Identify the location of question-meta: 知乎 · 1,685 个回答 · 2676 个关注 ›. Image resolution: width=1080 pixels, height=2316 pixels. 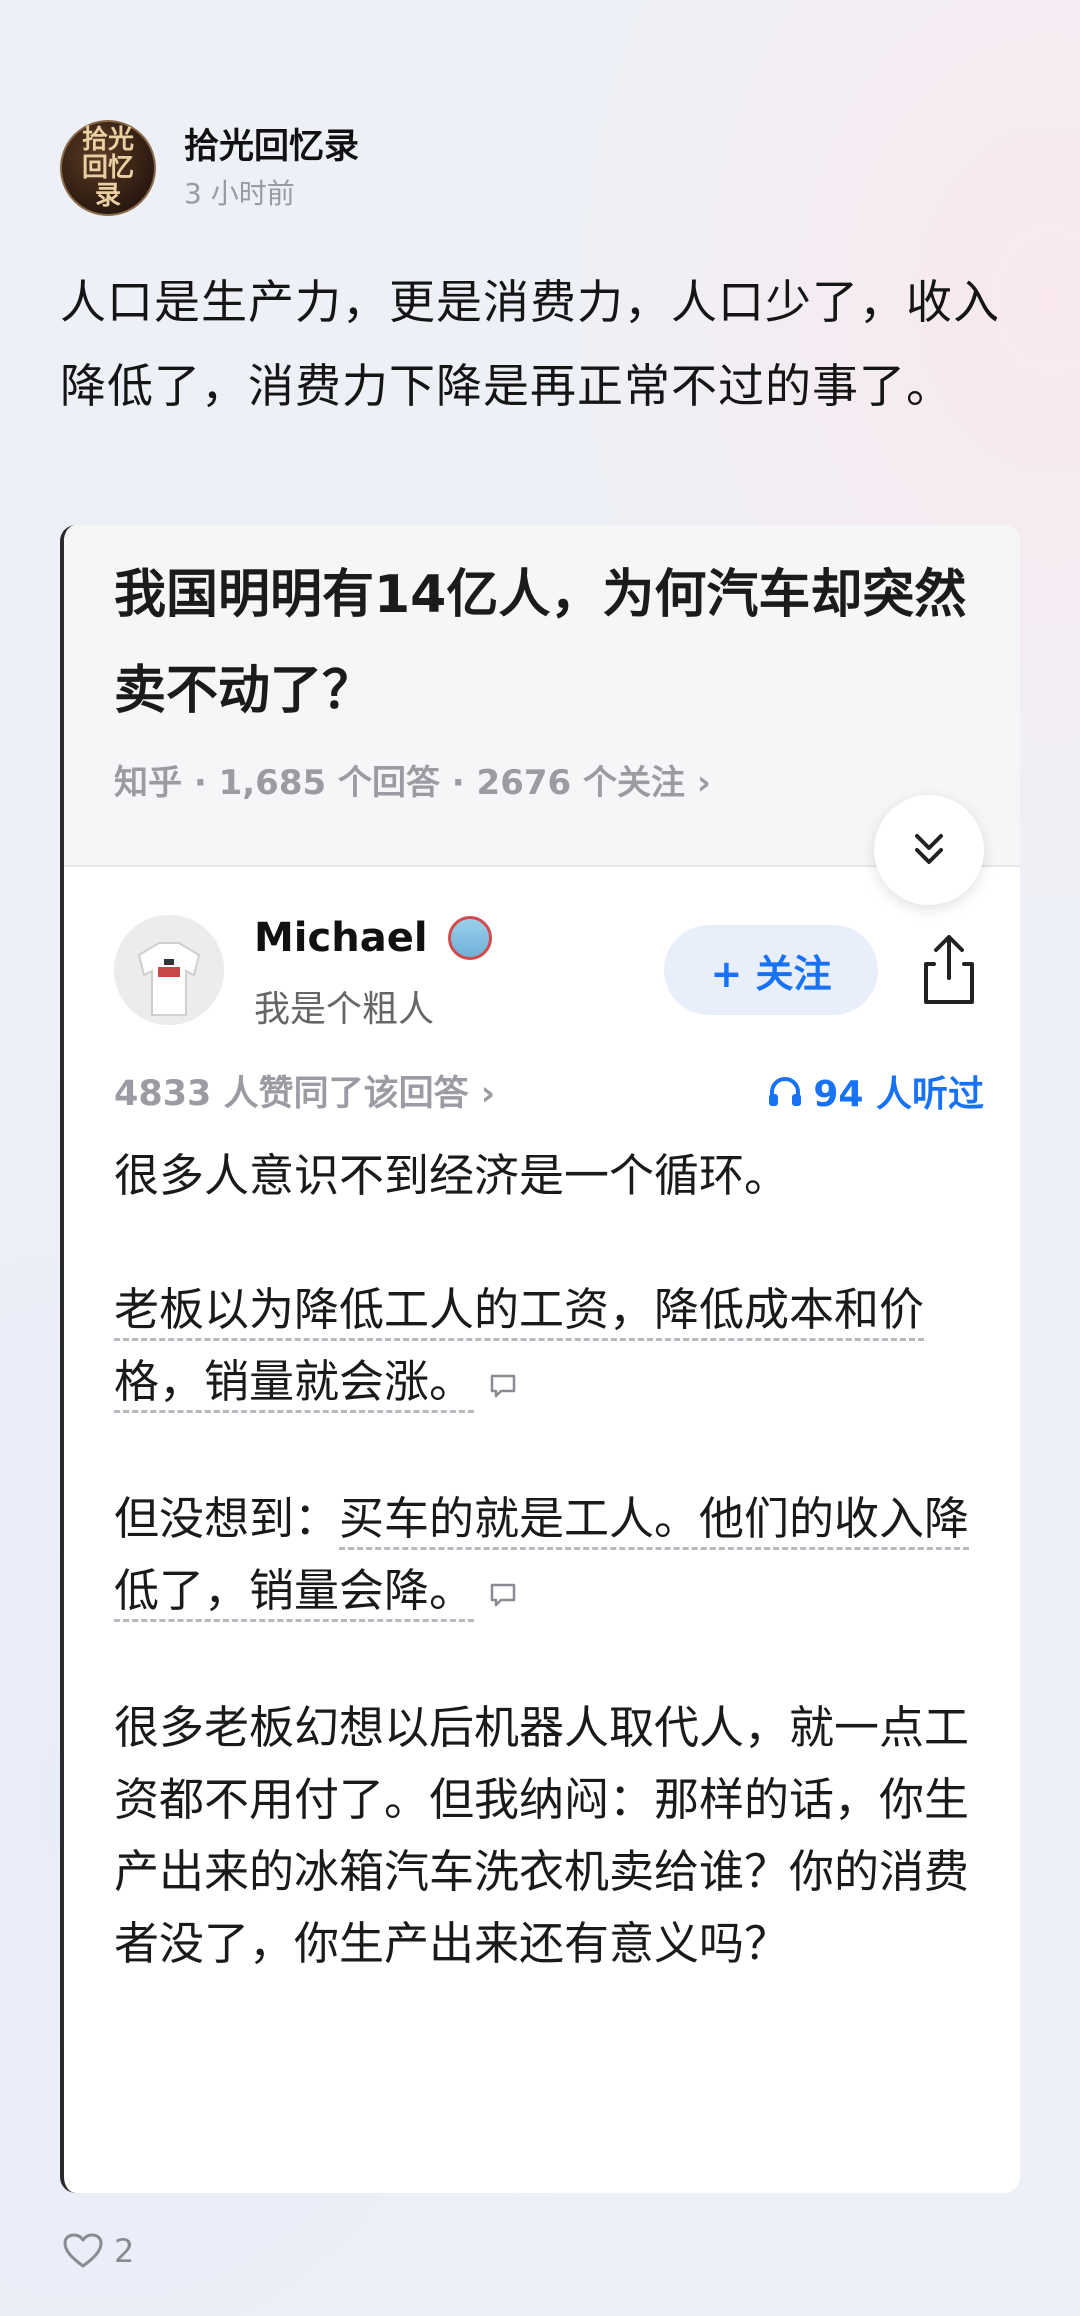
(412, 783).